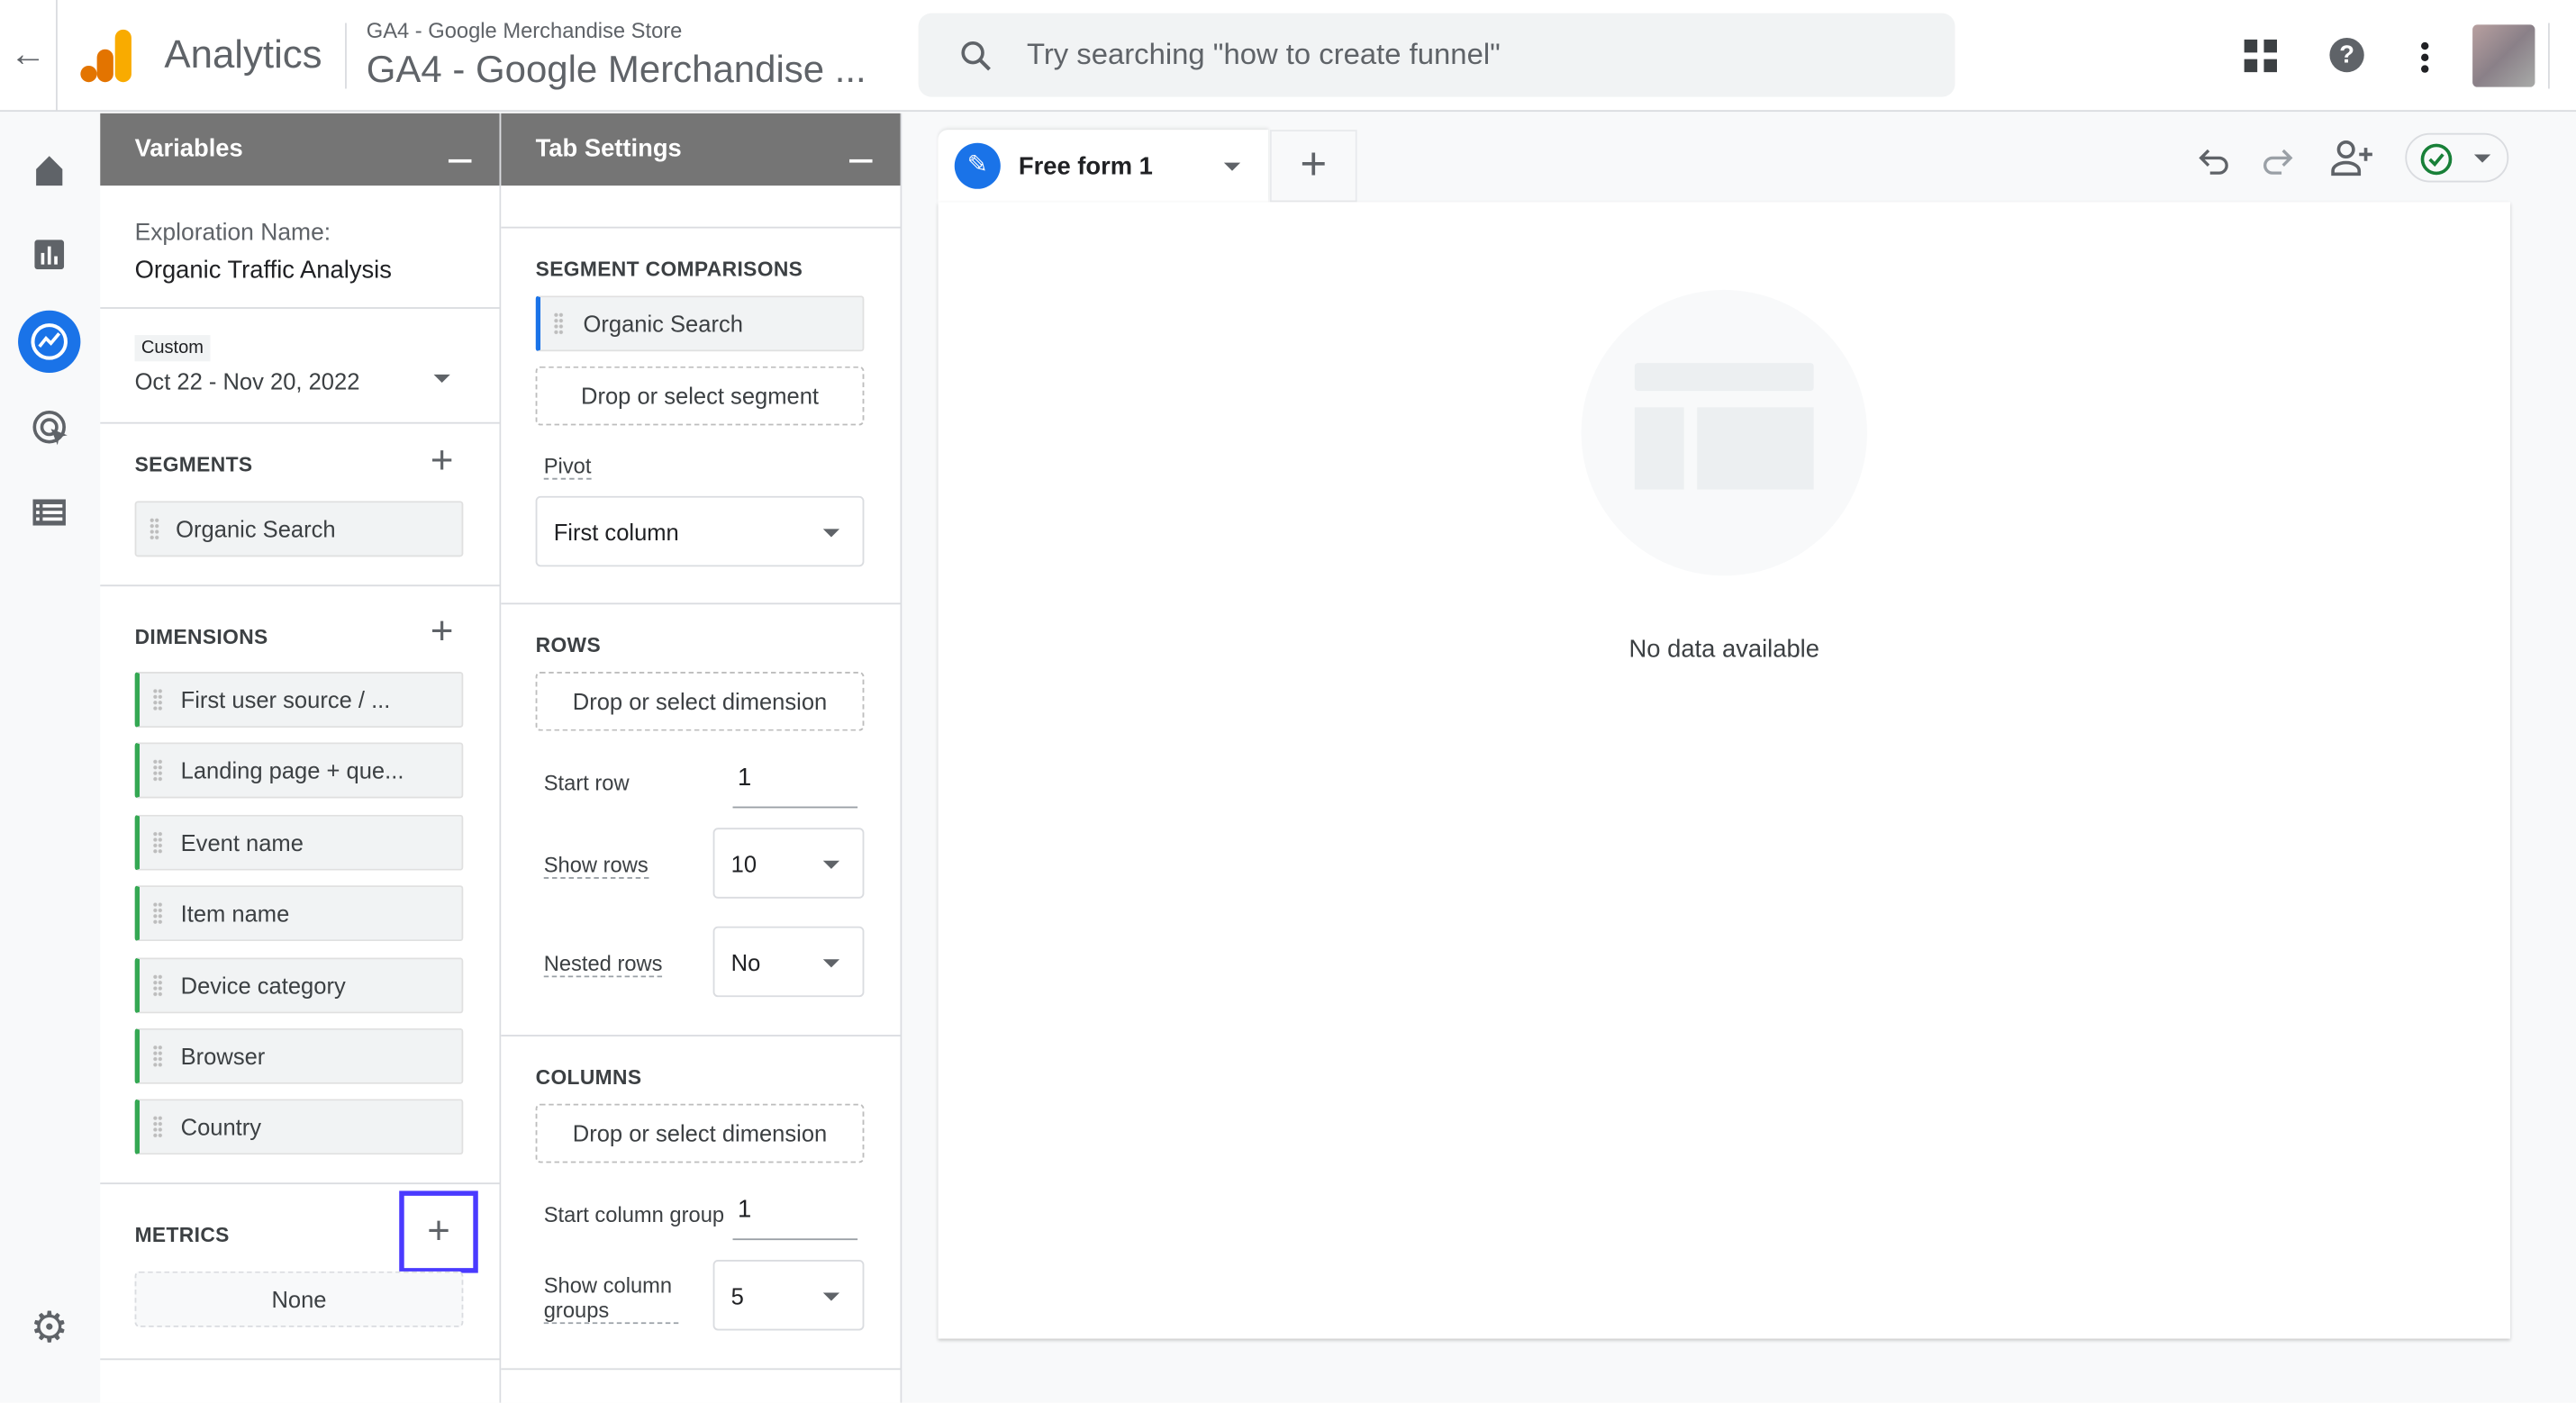 This screenshot has height=1403, width=2576. I want to click on add-tab-button: +, so click(1313, 166).